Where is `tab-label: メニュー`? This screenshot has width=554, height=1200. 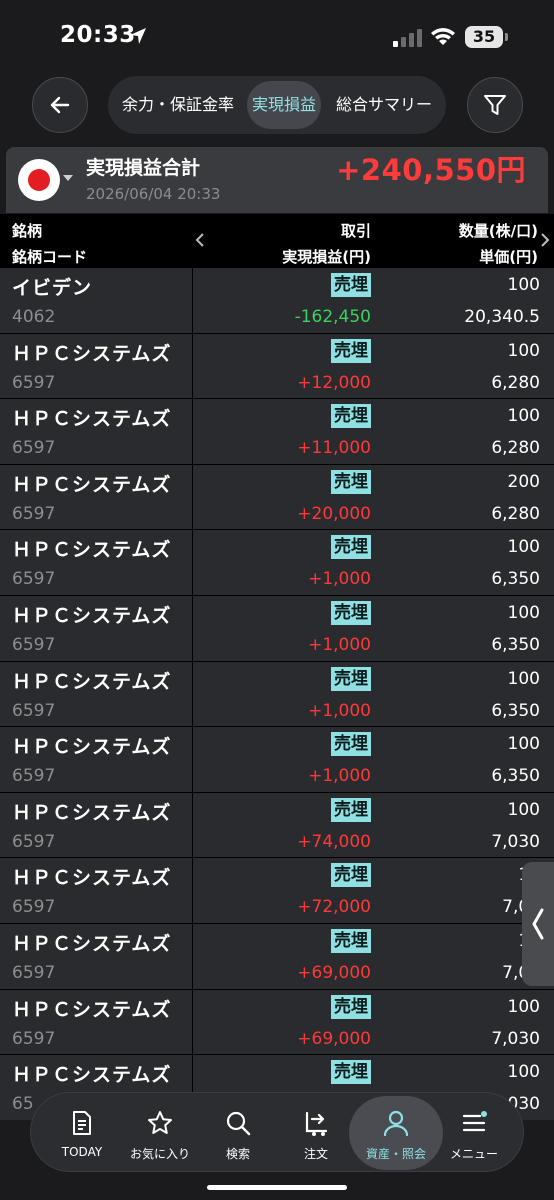 tab-label: メニュー is located at coordinates (473, 1154).